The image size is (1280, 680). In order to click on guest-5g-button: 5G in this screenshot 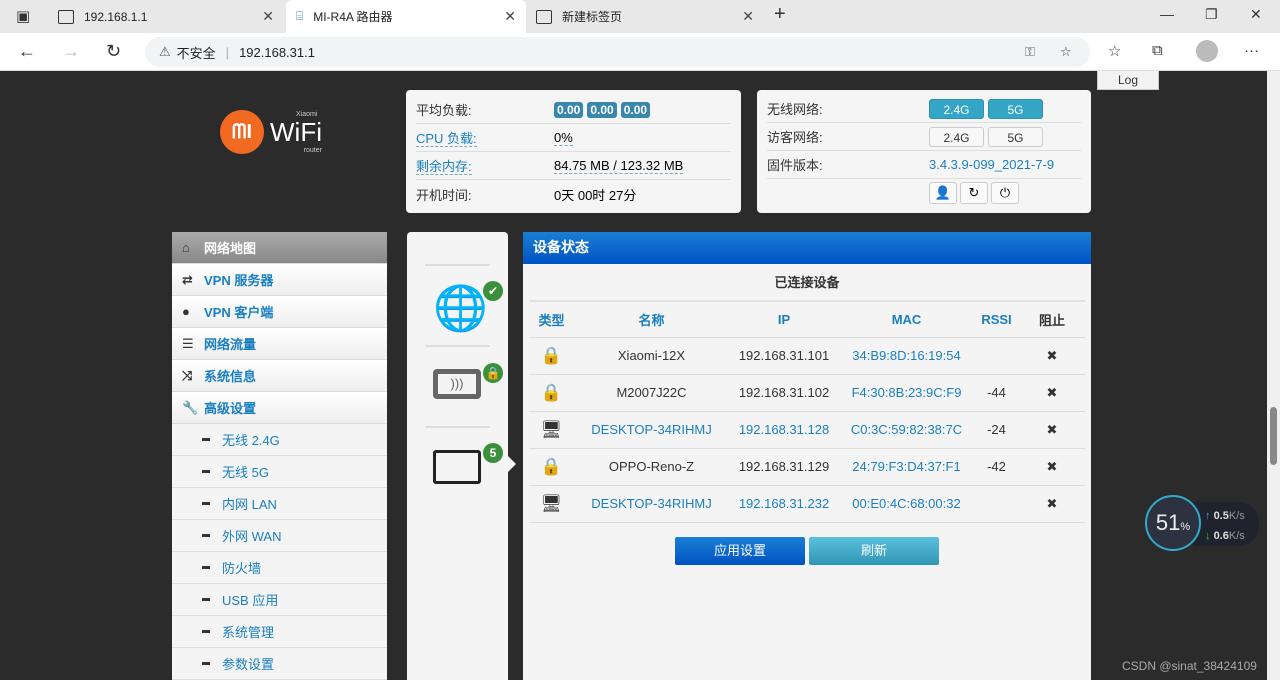, I will do `click(1015, 136)`.